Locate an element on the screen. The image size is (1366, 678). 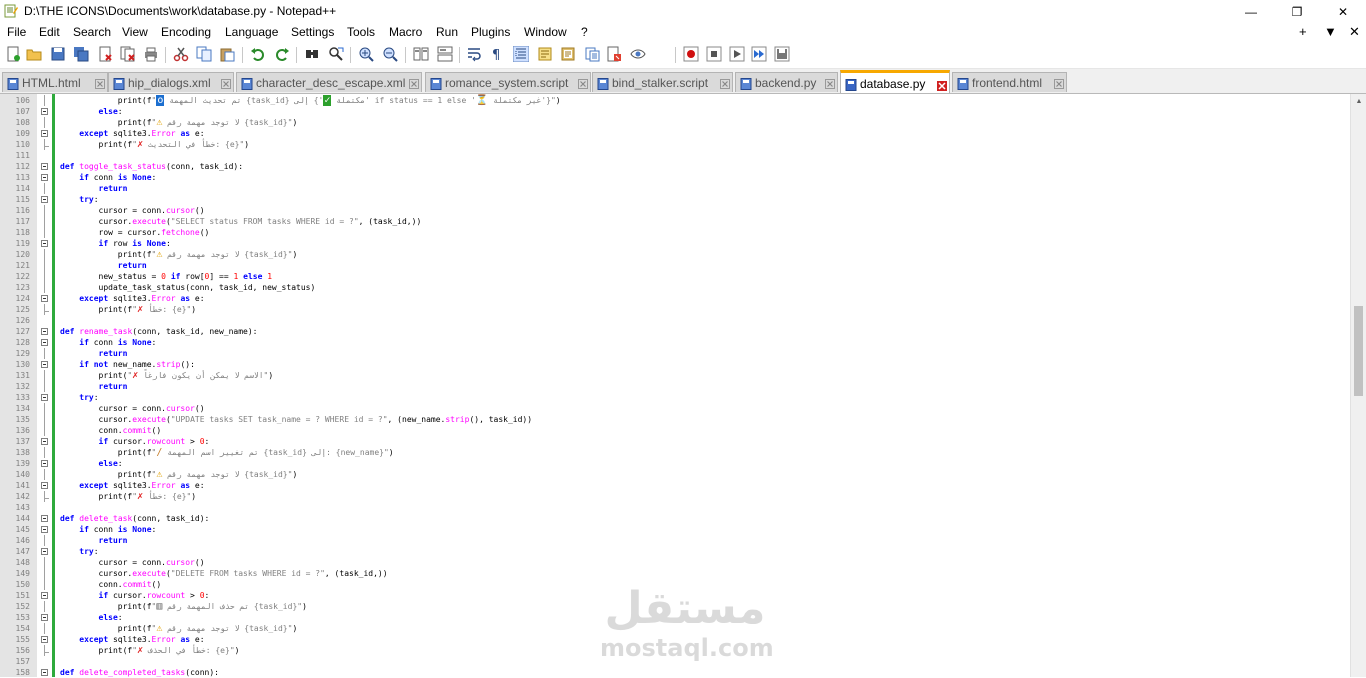
sync-horizontal-icon is located at coordinates (445, 54).